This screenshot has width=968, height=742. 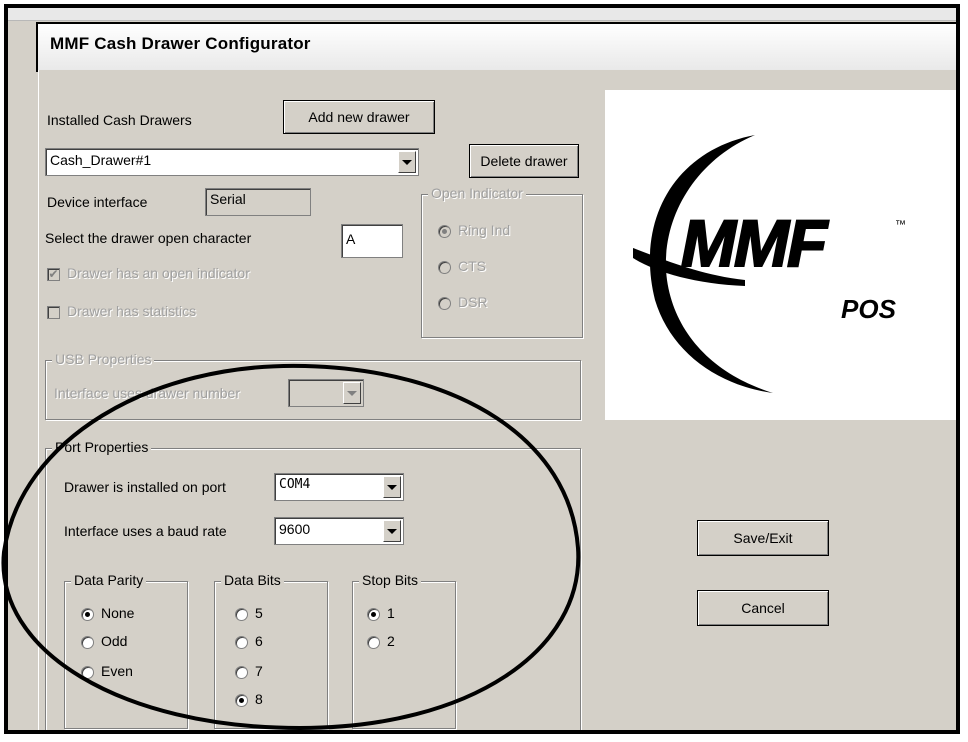 What do you see at coordinates (97, 202) in the screenshot?
I see `device-interface-label: Device interface` at bounding box center [97, 202].